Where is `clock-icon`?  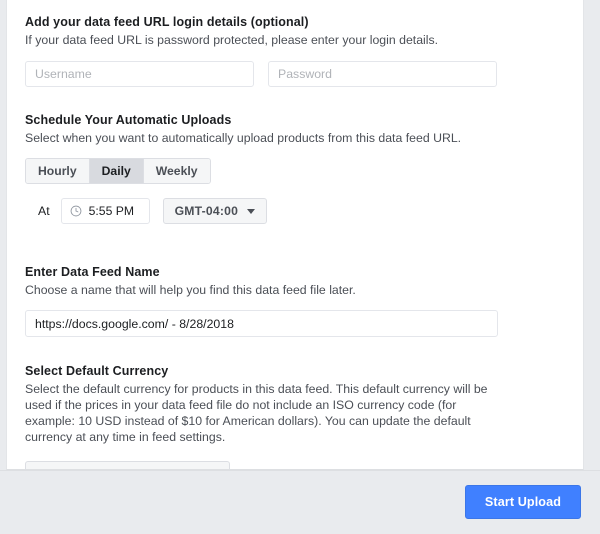 clock-icon is located at coordinates (75, 211).